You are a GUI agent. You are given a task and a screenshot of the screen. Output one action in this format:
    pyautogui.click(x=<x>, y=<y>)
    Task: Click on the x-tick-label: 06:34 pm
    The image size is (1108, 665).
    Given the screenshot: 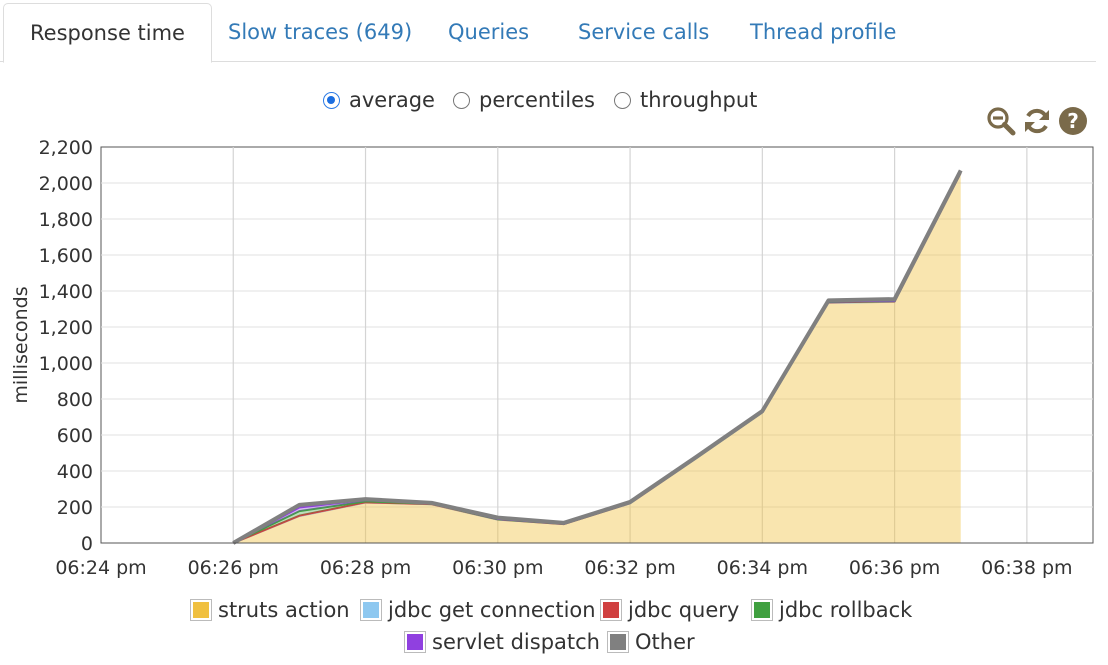 What is the action you would take?
    pyautogui.click(x=762, y=568)
    